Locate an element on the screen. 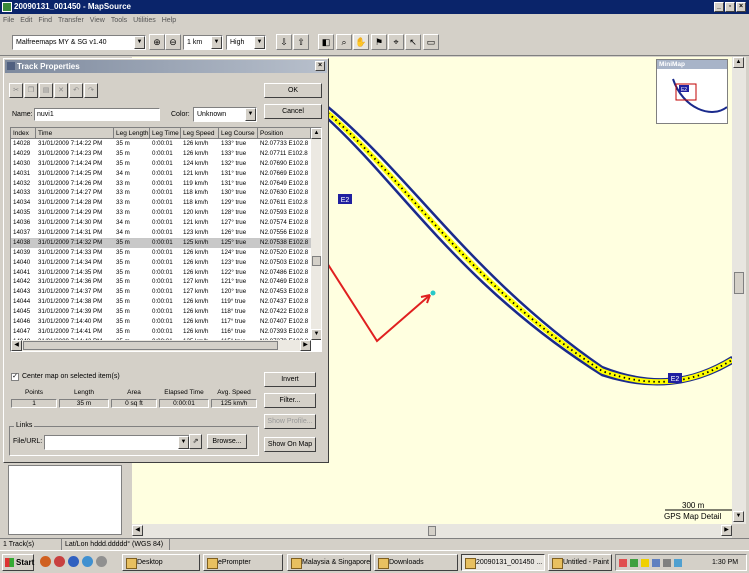  column-position: Position is located at coordinates (284, 133).